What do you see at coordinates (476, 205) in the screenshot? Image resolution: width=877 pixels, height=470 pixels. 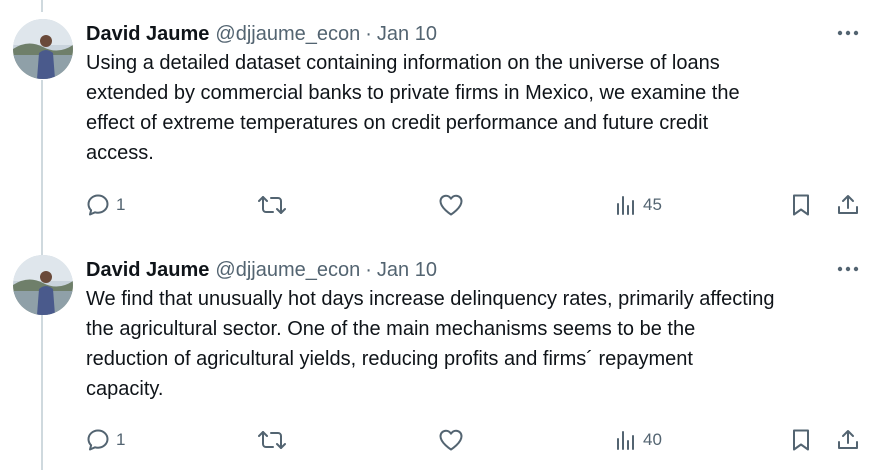 I see `tweet-actions: 1 45` at bounding box center [476, 205].